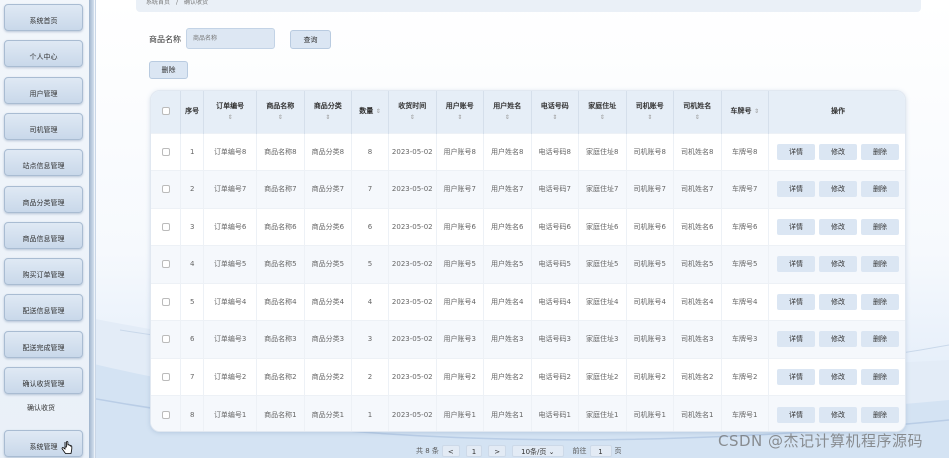 The width and height of the screenshot is (949, 458). I want to click on cell-quantity: 3, so click(370, 339).